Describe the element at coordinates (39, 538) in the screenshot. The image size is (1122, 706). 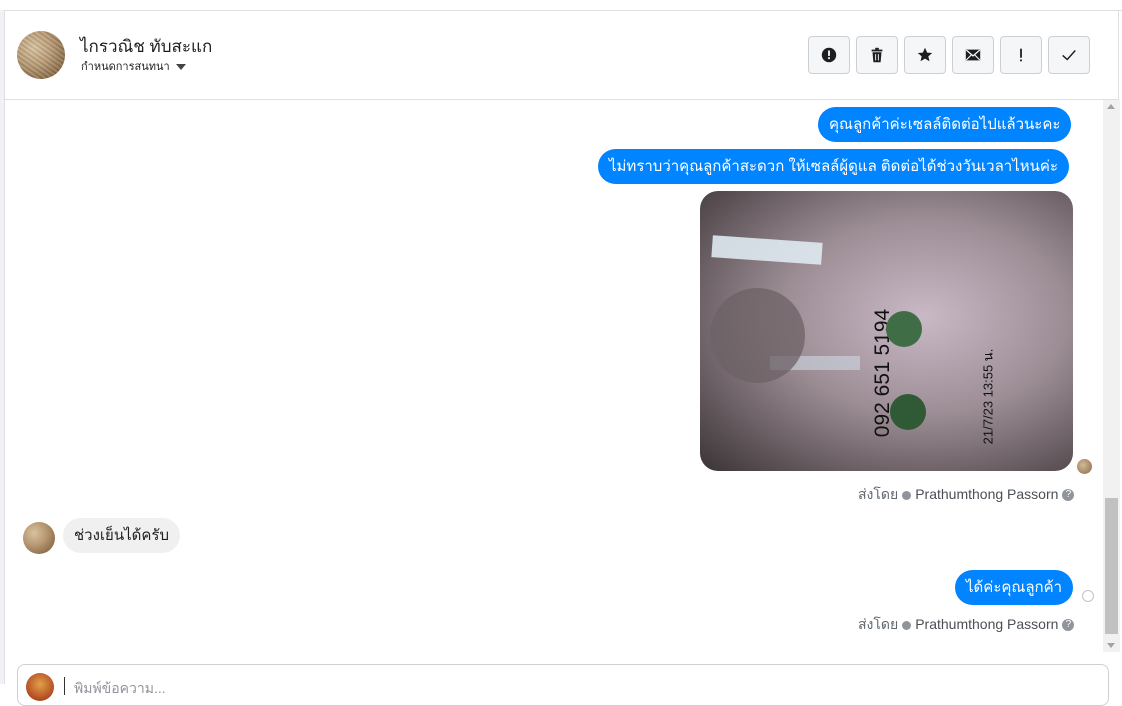
I see `contact-avatar-small` at that location.